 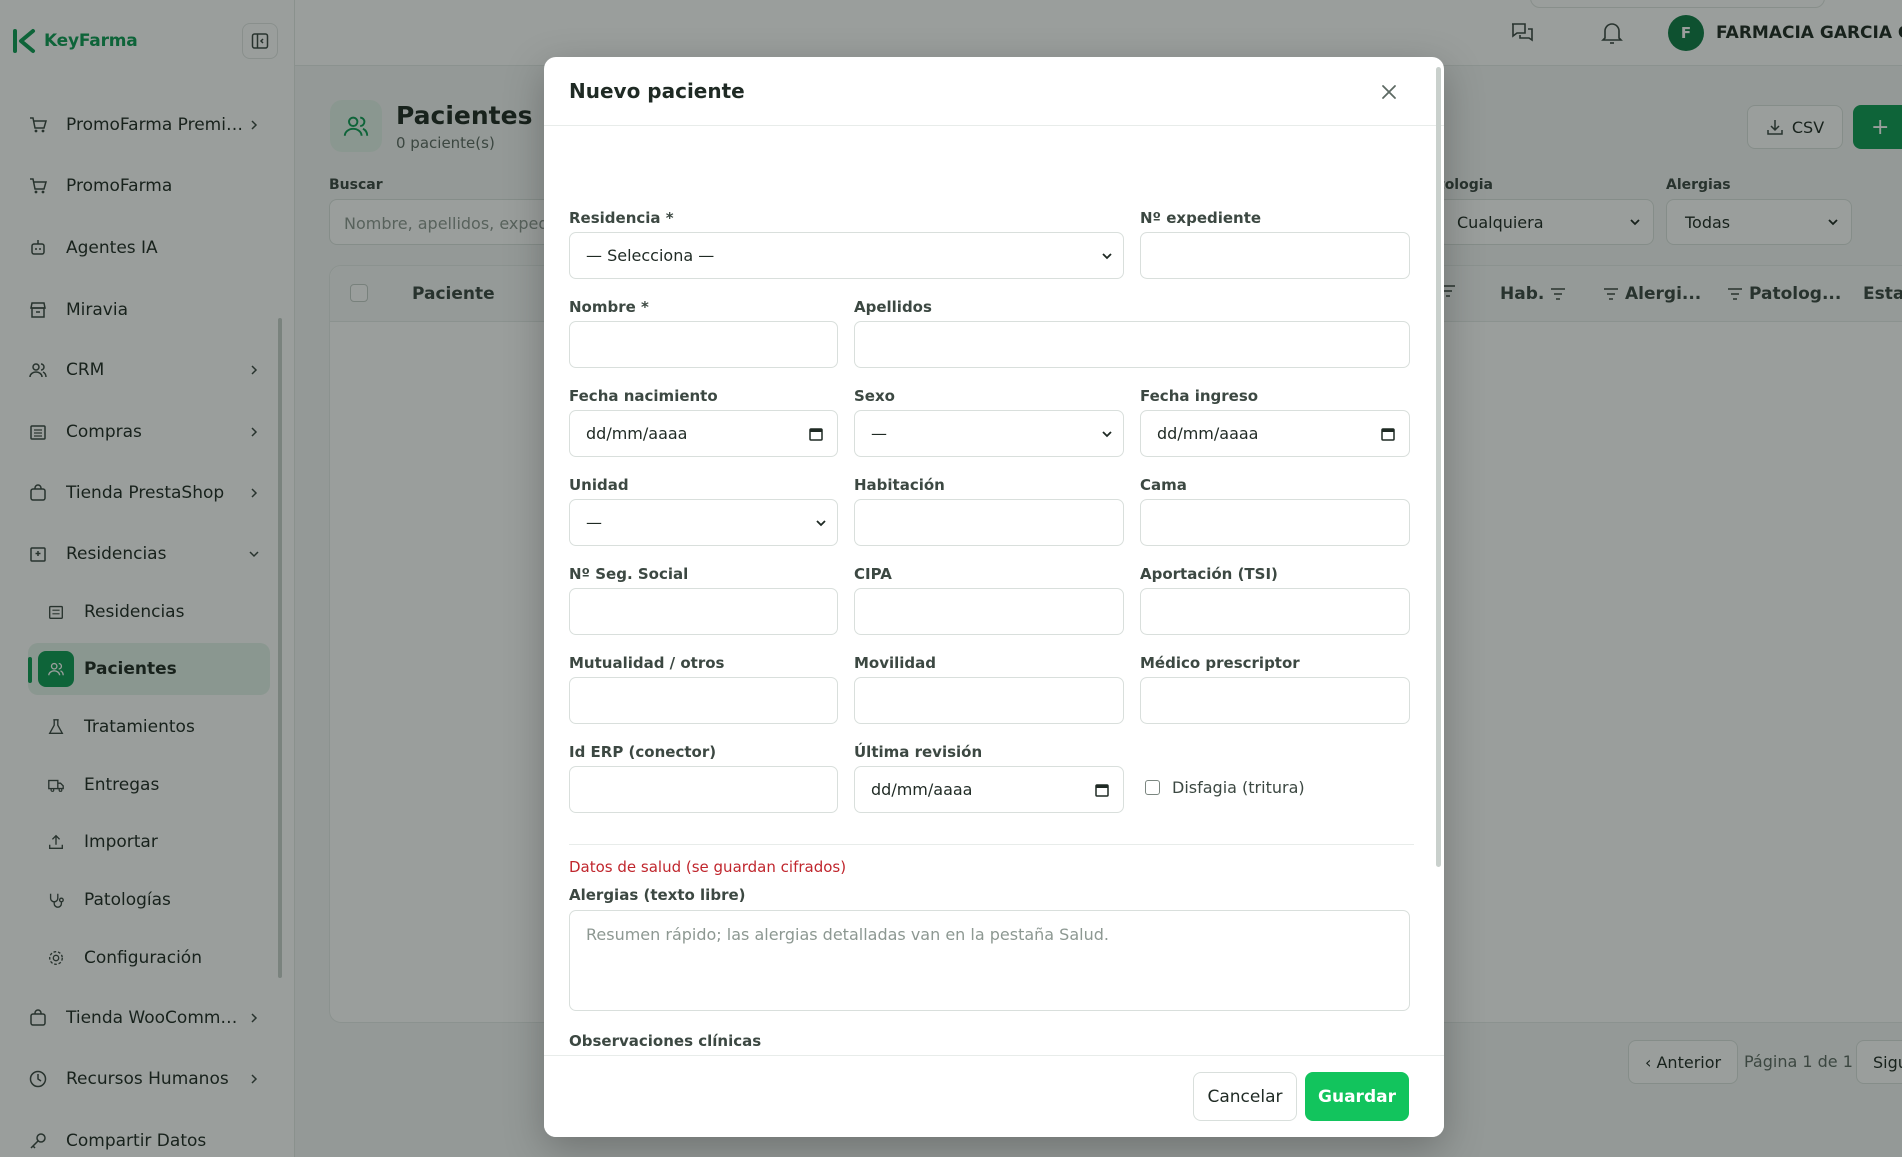 I want to click on id-erp-label: Id ERP (conector), so click(x=643, y=752).